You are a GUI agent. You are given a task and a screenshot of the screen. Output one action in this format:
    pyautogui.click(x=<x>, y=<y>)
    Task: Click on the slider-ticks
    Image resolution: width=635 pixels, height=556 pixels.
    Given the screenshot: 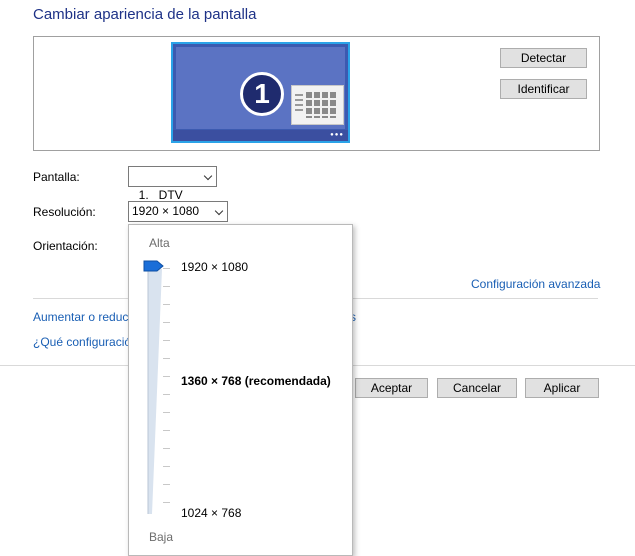 What is the action you would take?
    pyautogui.click(x=167, y=393)
    